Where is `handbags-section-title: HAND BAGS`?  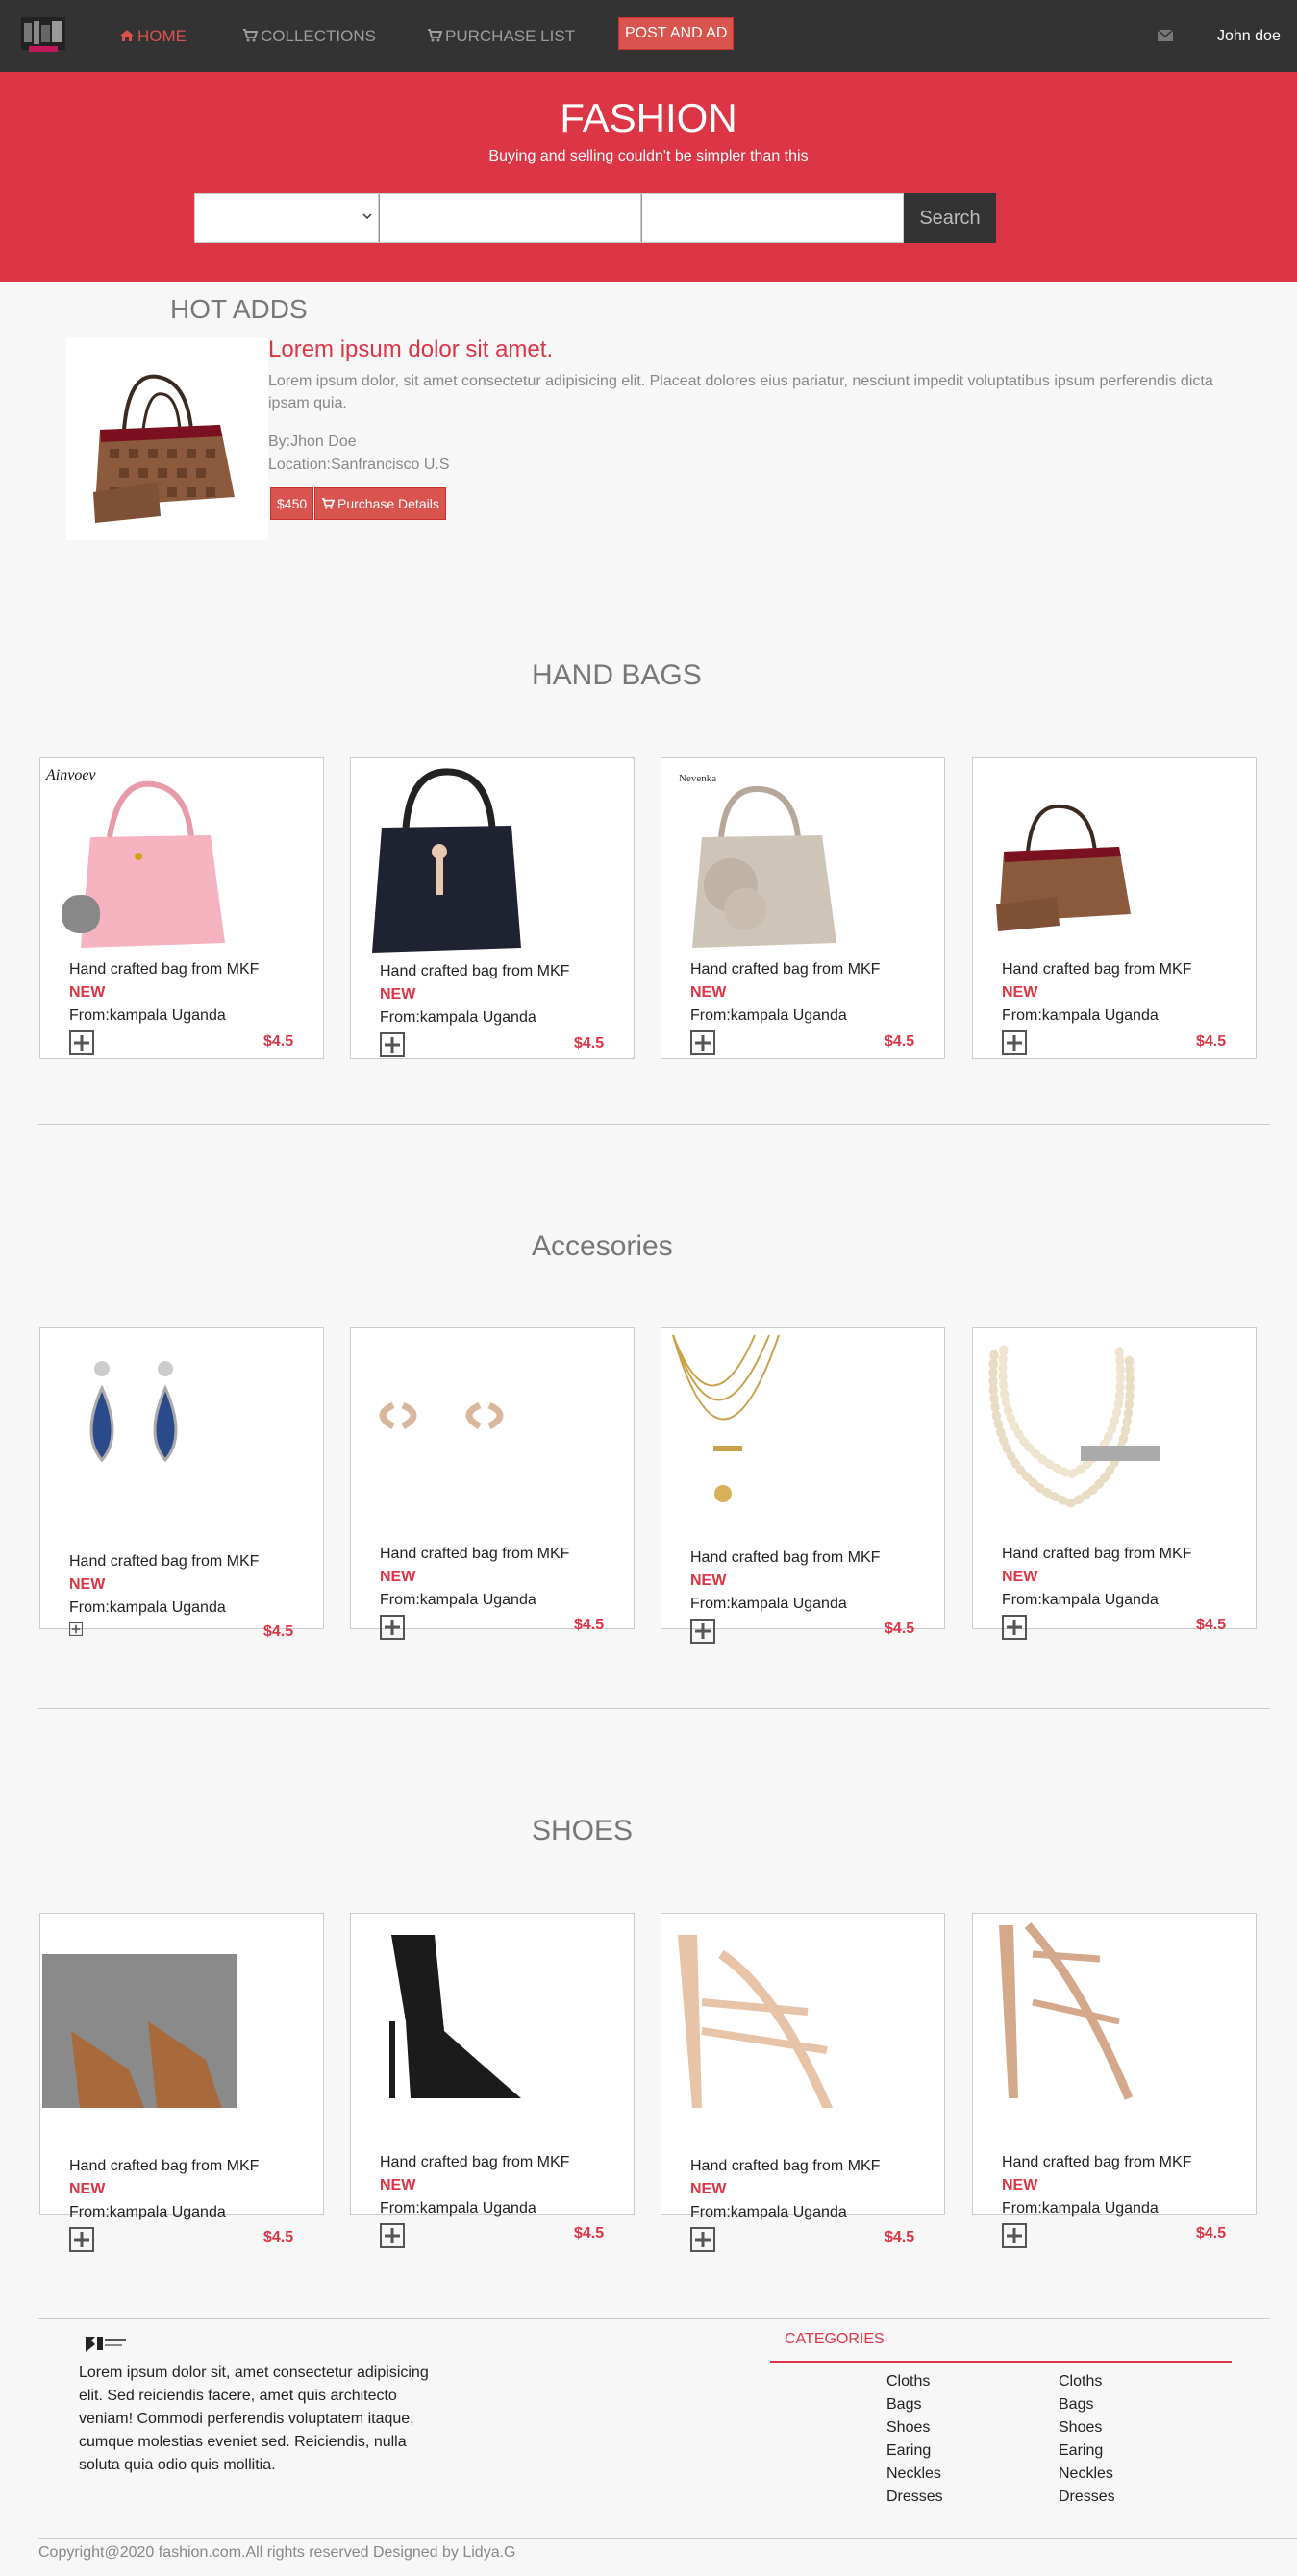
handbags-section-title: HAND BAGS is located at coordinates (617, 675).